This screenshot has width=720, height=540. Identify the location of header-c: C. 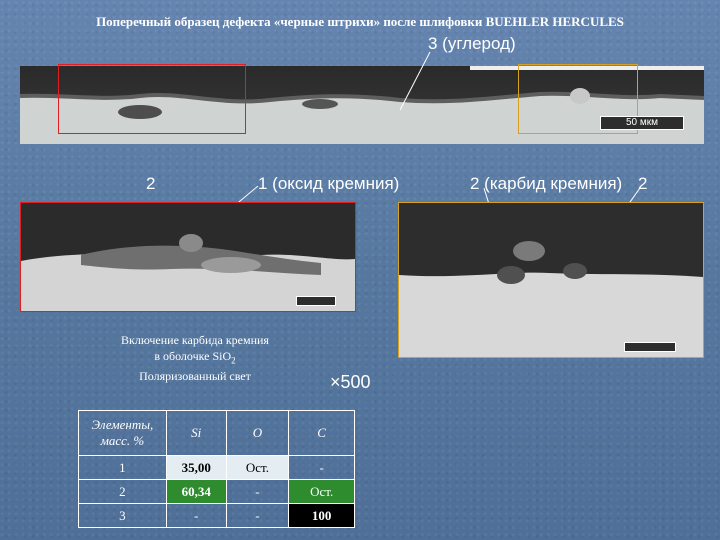
(321, 433).